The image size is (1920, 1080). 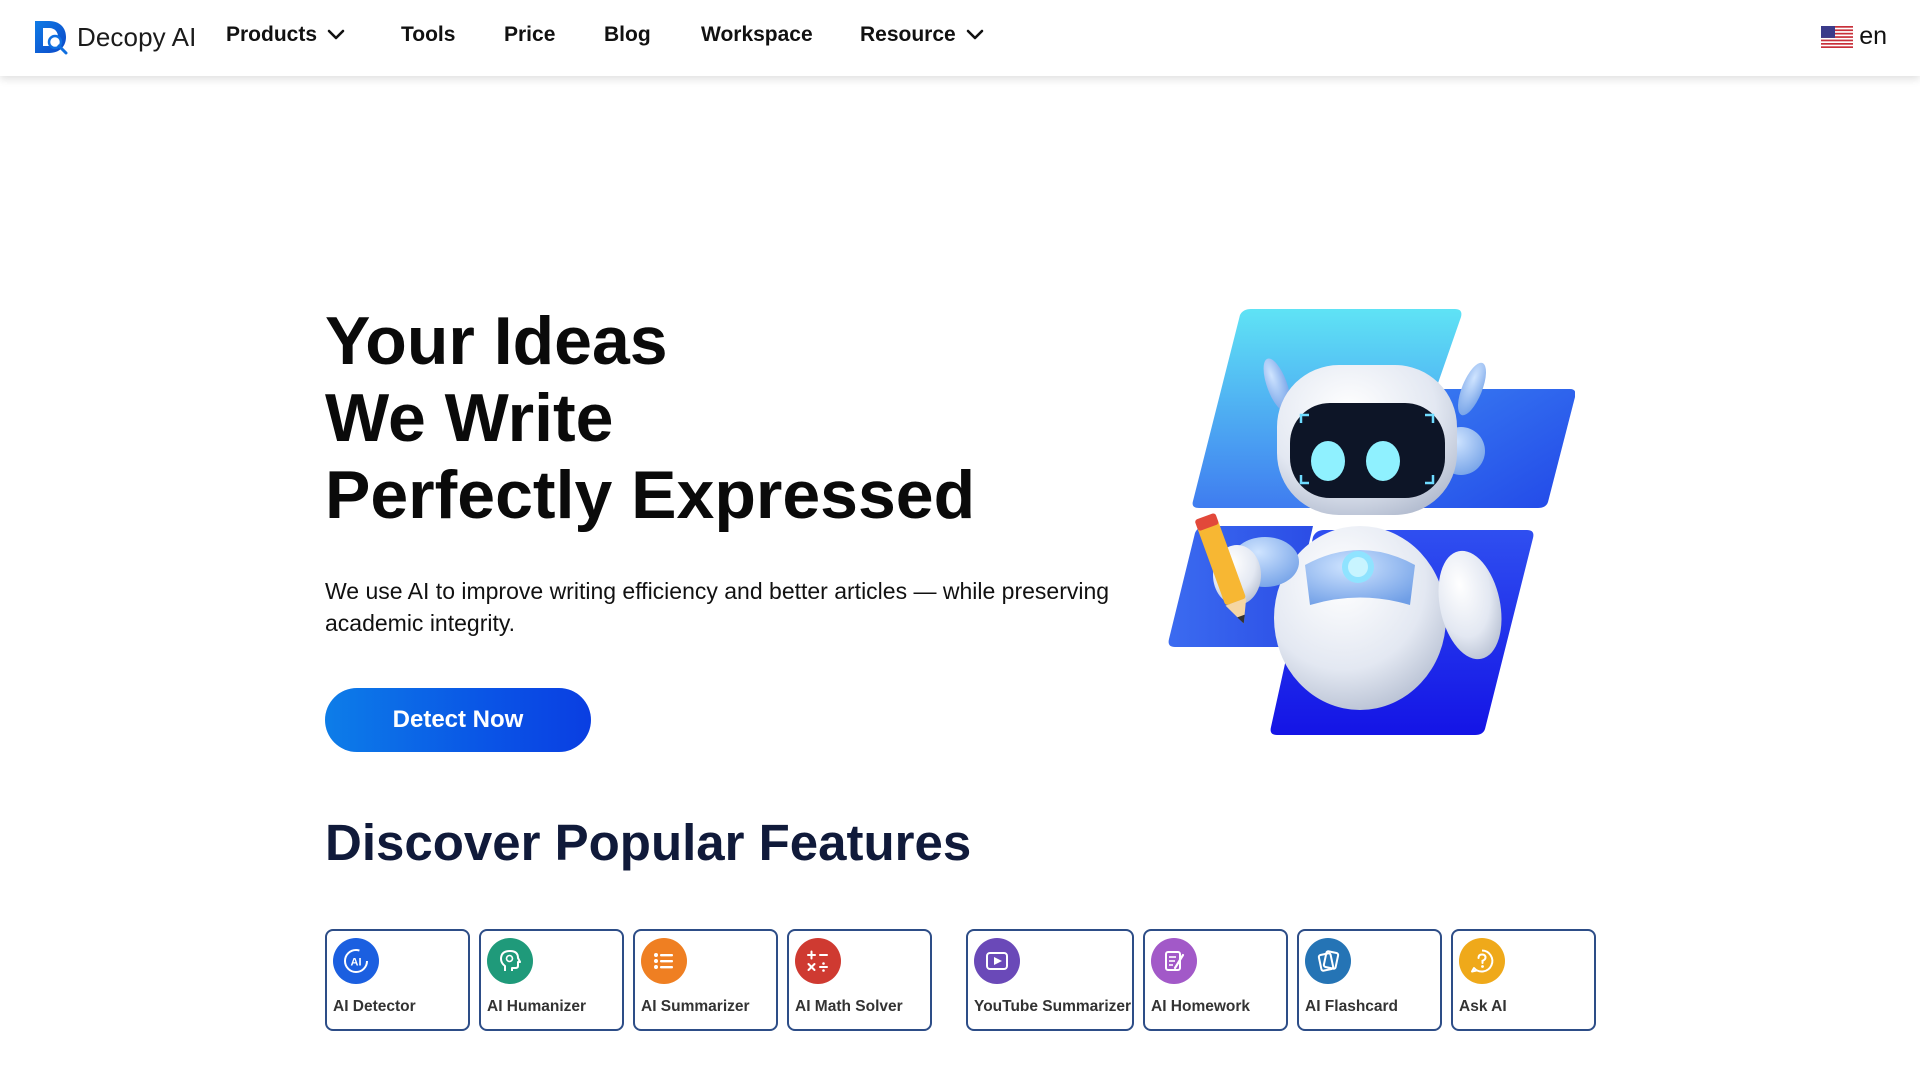 I want to click on hero-title-line-1: Your Ideas, so click(x=496, y=341).